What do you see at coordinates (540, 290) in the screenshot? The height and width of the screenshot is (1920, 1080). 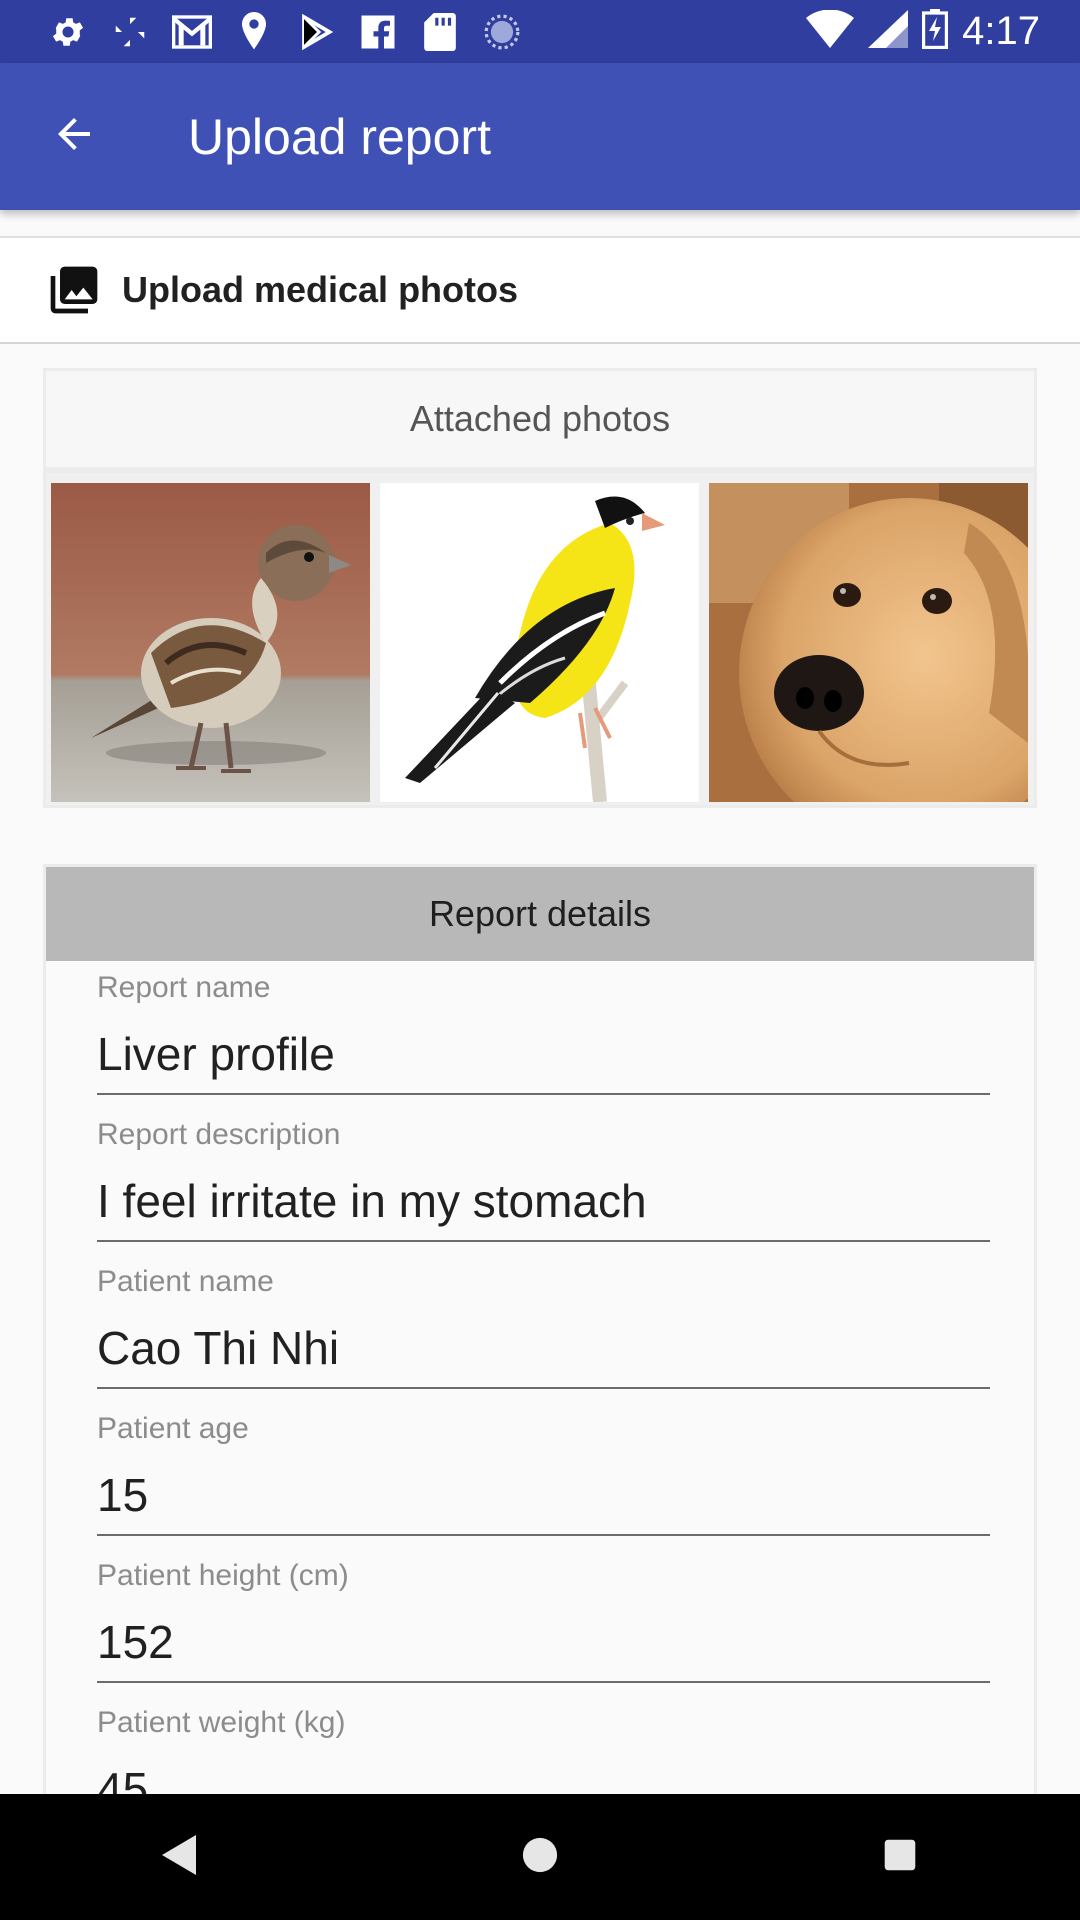 I see `upload-medical-photos-button: Upload medical photos` at bounding box center [540, 290].